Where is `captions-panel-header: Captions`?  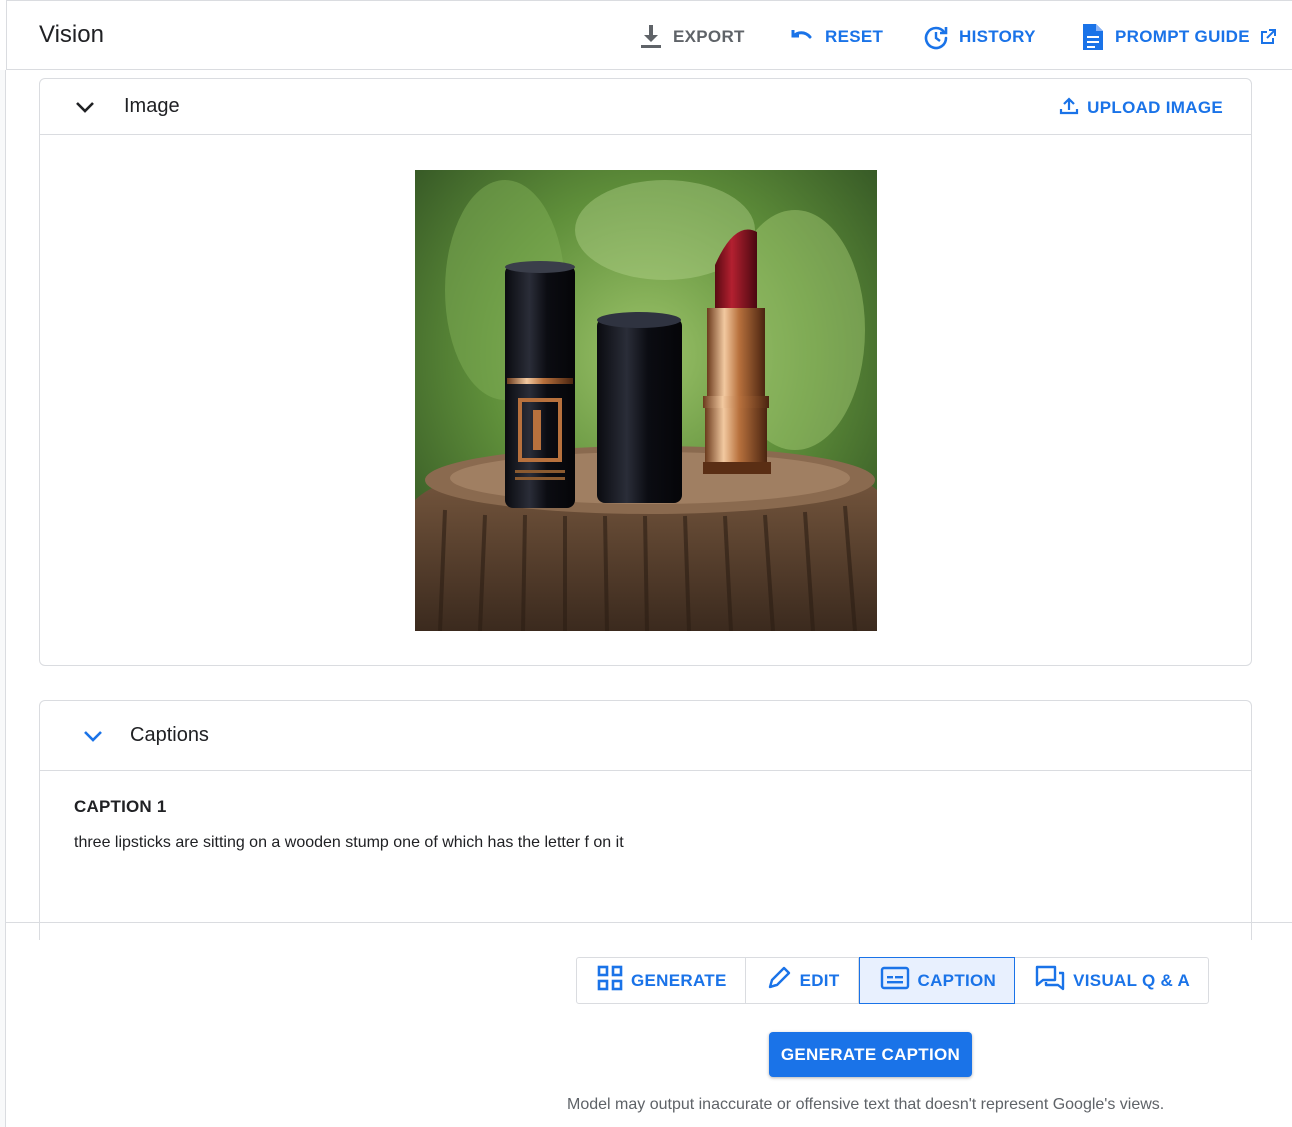 captions-panel-header: Captions is located at coordinates (645, 736).